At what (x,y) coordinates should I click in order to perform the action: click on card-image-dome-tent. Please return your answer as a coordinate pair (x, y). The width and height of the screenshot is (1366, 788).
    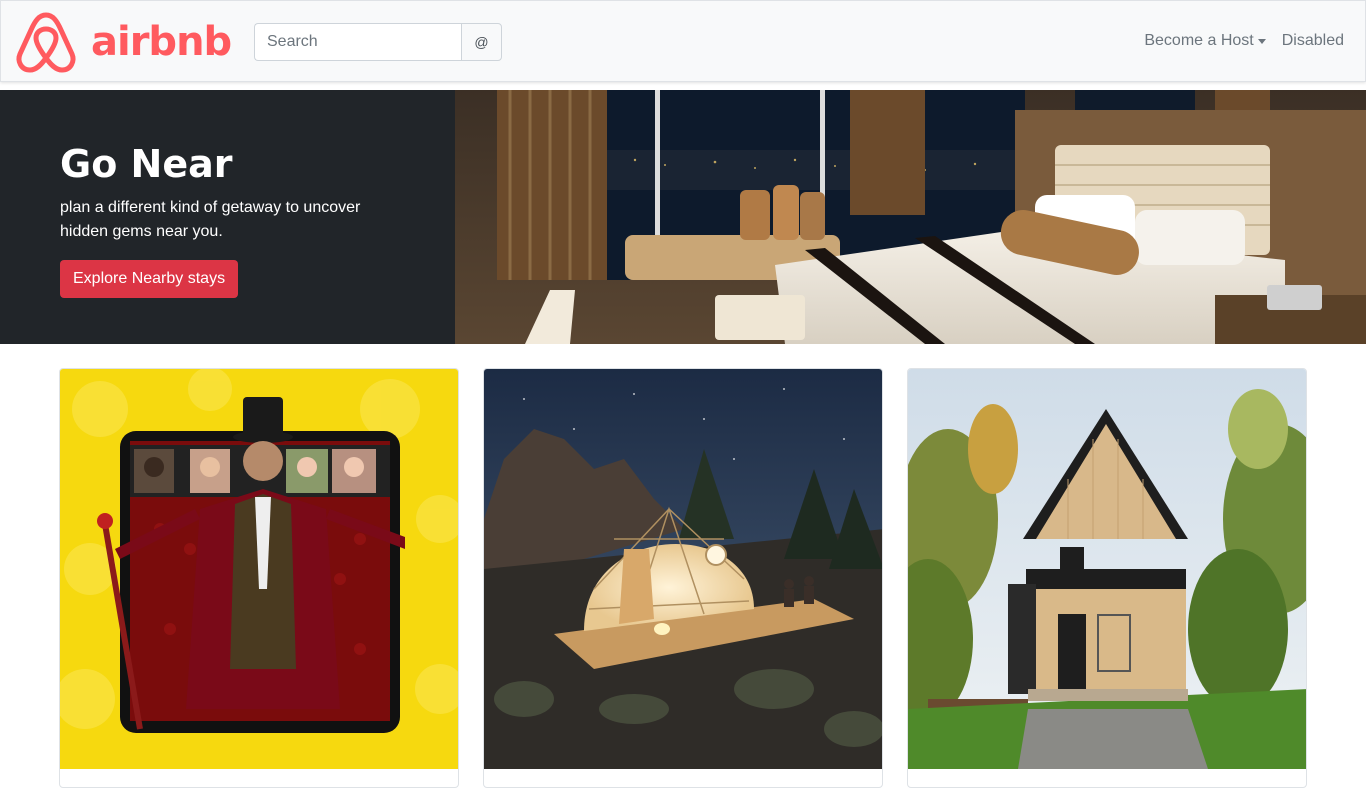
    Looking at the image, I should click on (683, 569).